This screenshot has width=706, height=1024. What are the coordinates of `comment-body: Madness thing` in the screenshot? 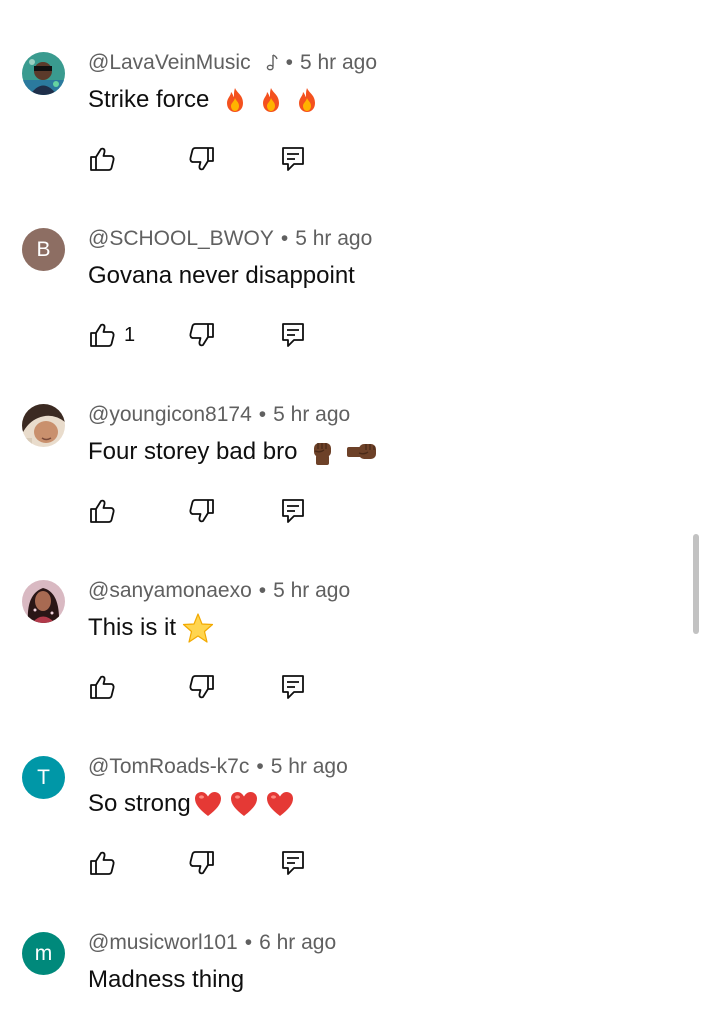 It's located at (166, 979).